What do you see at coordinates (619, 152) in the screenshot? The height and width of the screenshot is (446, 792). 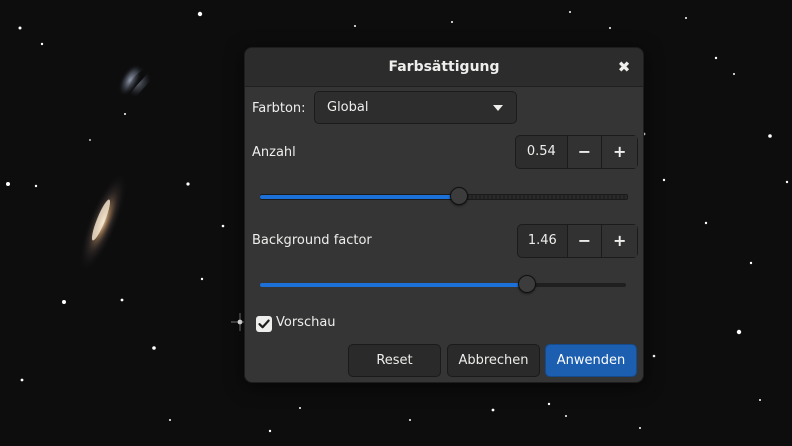 I see `amount-increase-button: +` at bounding box center [619, 152].